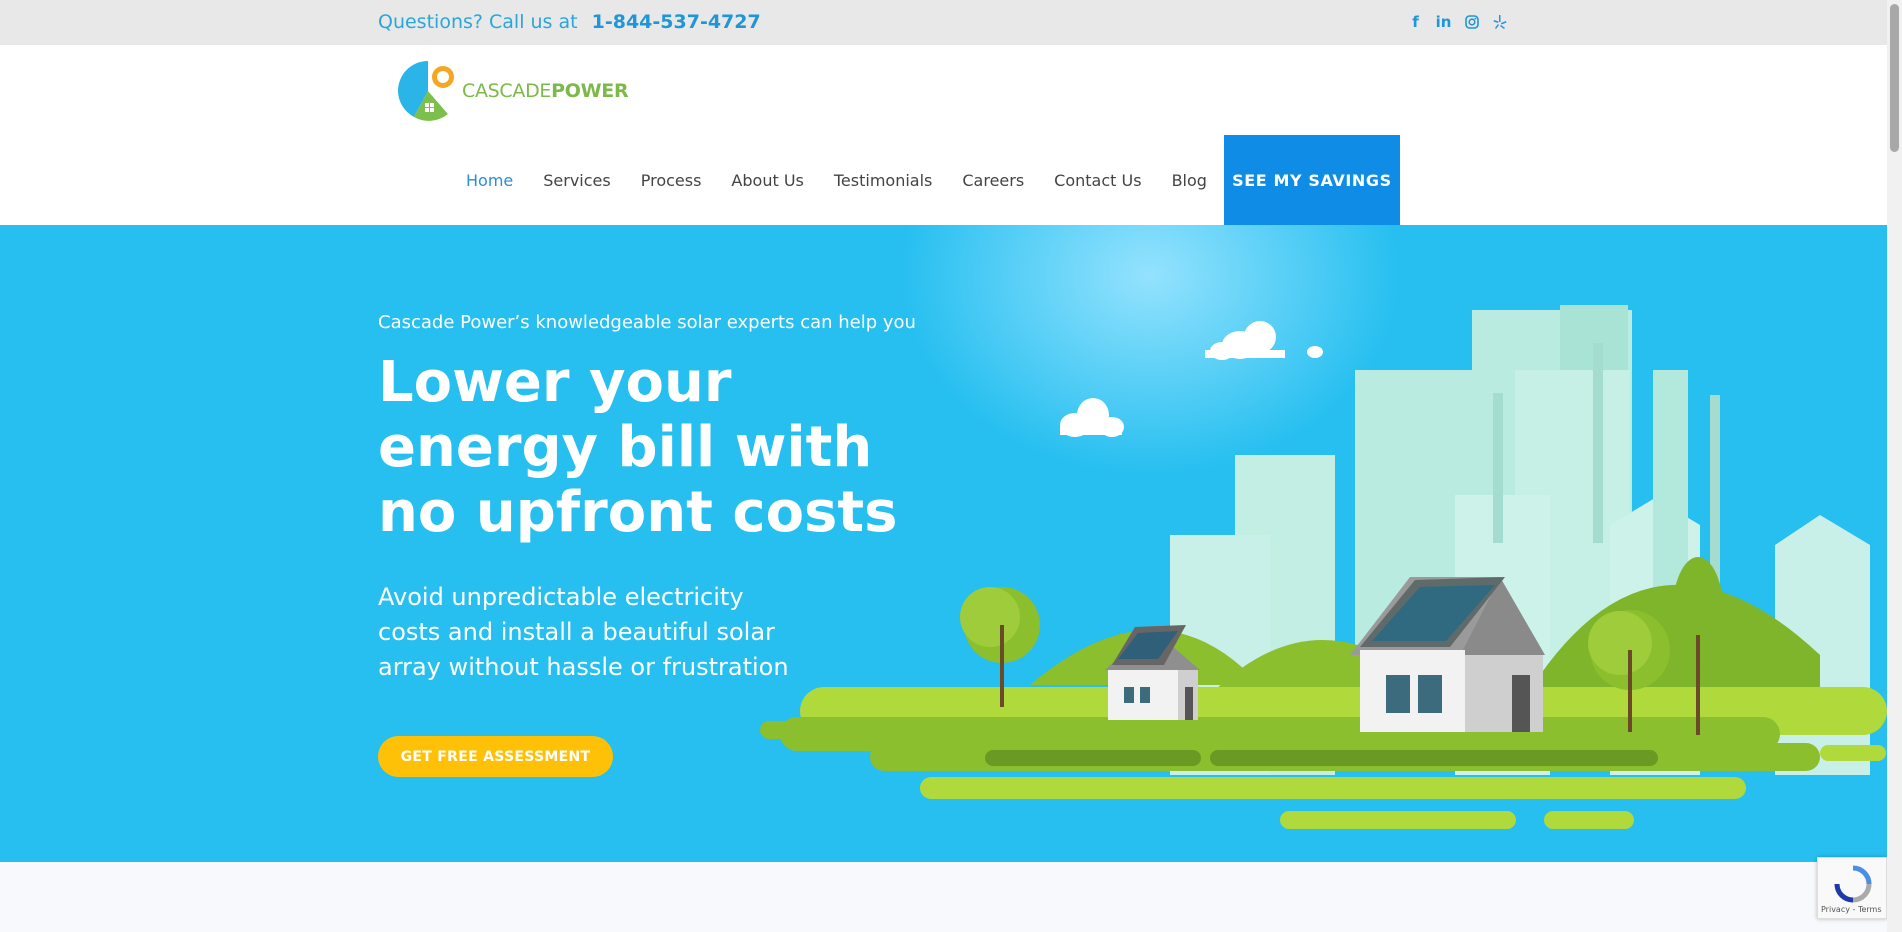 This screenshot has width=1902, height=932. Describe the element at coordinates (555, 382) in the screenshot. I see `hero-title-line: Lower your` at that location.